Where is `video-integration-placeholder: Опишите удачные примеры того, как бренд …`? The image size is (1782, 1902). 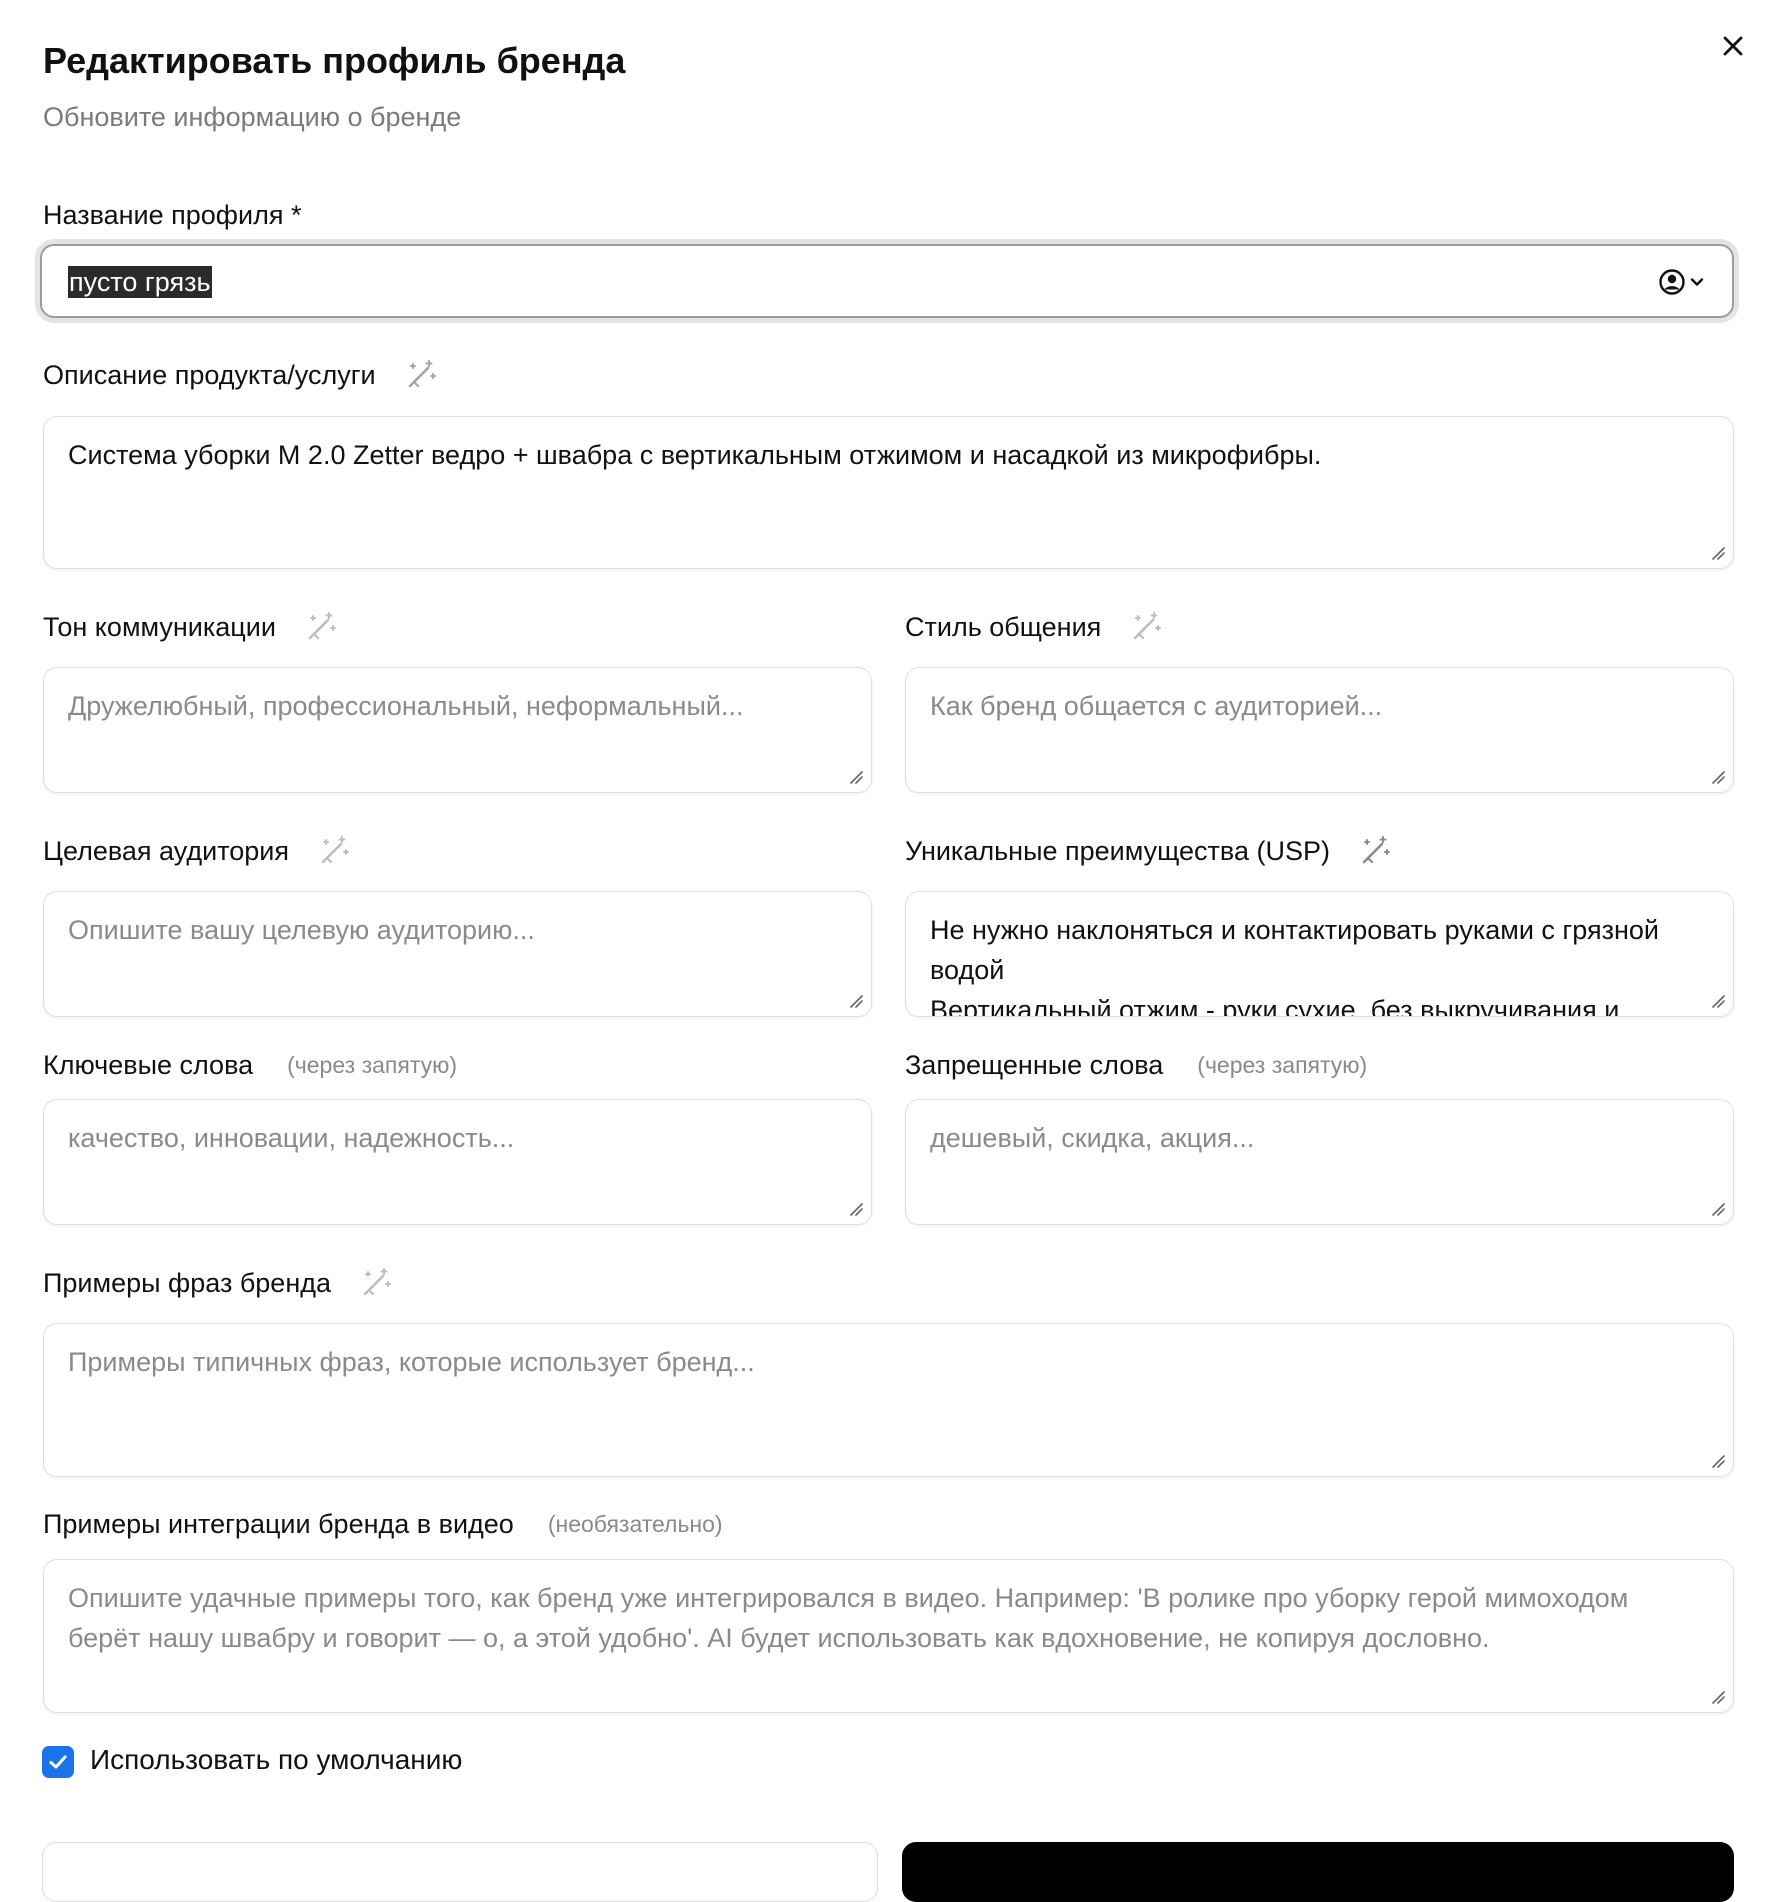 video-integration-placeholder: Опишите удачные примеры того, как бренд … is located at coordinates (852, 1618).